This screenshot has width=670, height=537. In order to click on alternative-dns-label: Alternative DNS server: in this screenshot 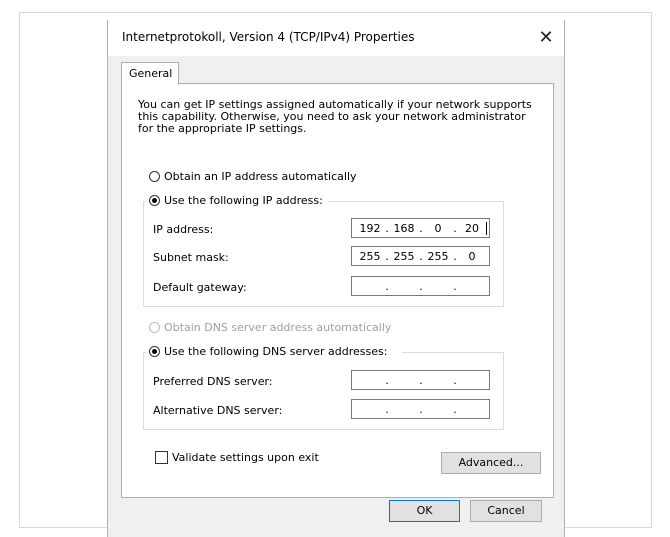, I will do `click(218, 410)`.